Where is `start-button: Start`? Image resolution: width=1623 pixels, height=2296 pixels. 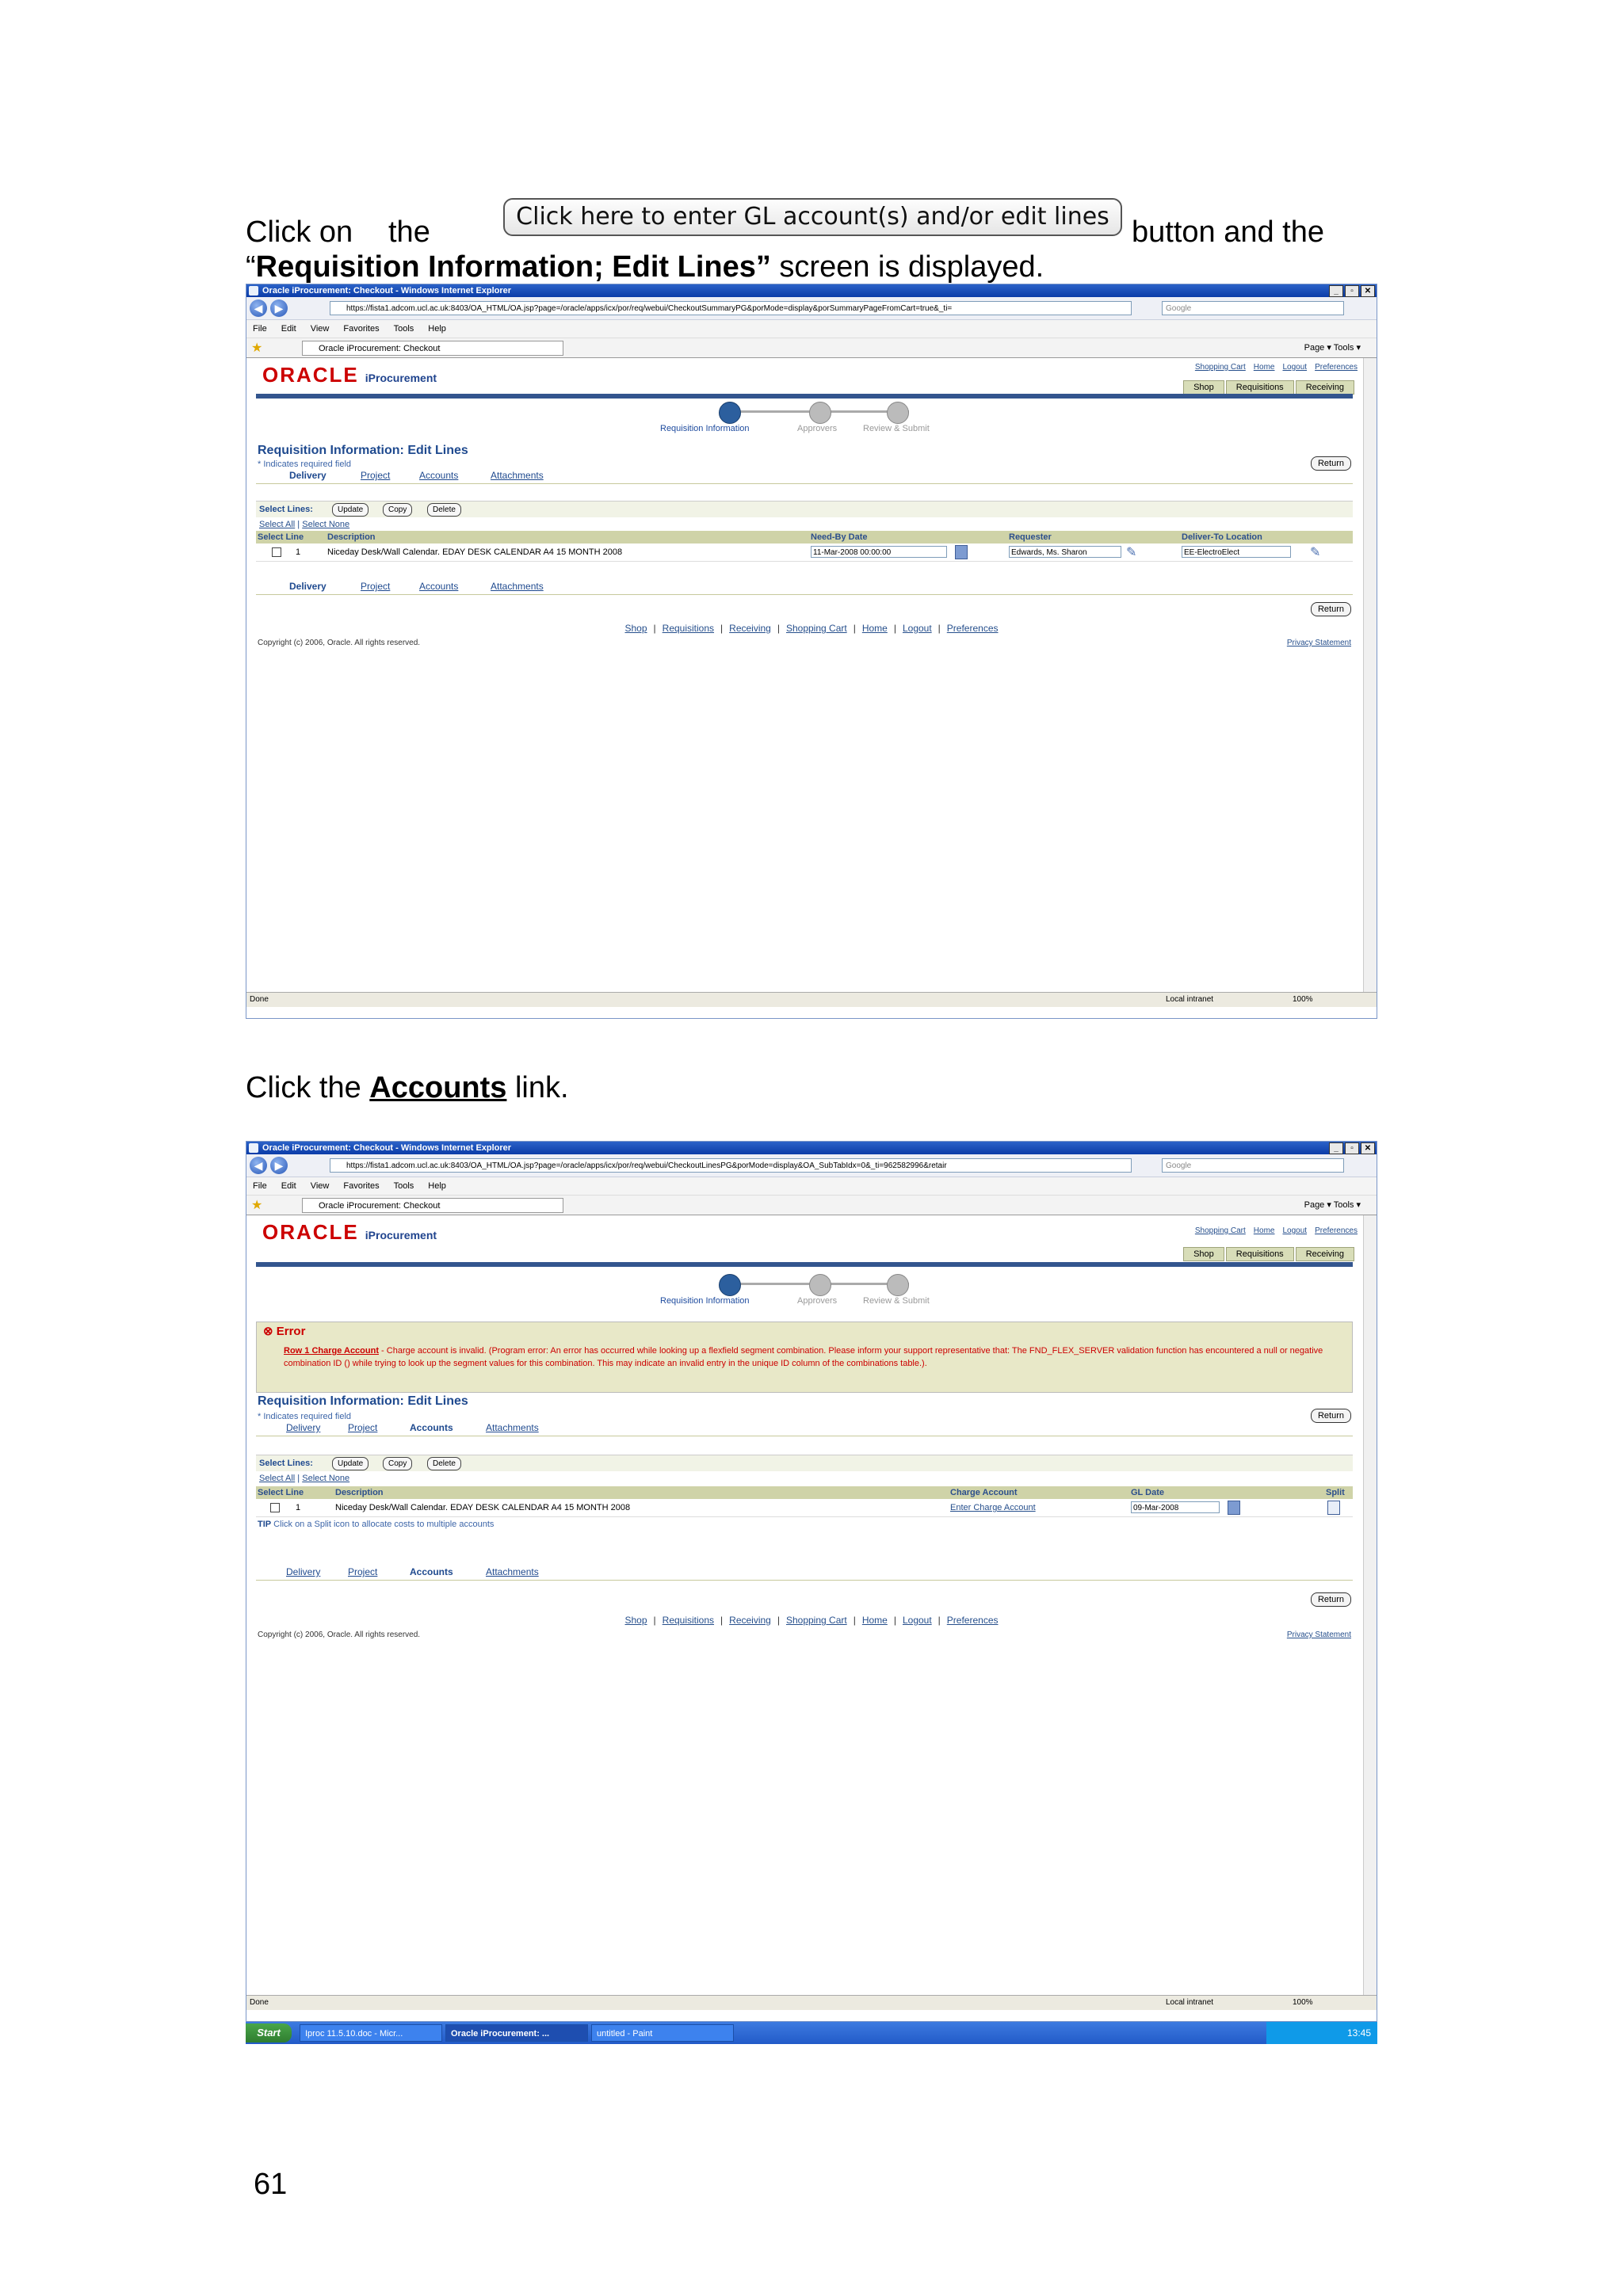 start-button: Start is located at coordinates (269, 2032).